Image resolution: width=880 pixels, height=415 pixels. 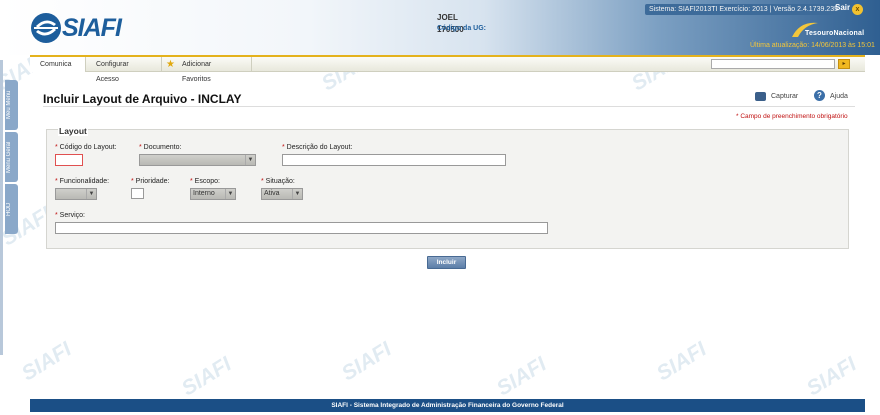 What do you see at coordinates (69, 160) in the screenshot?
I see `codigo-layout-input` at bounding box center [69, 160].